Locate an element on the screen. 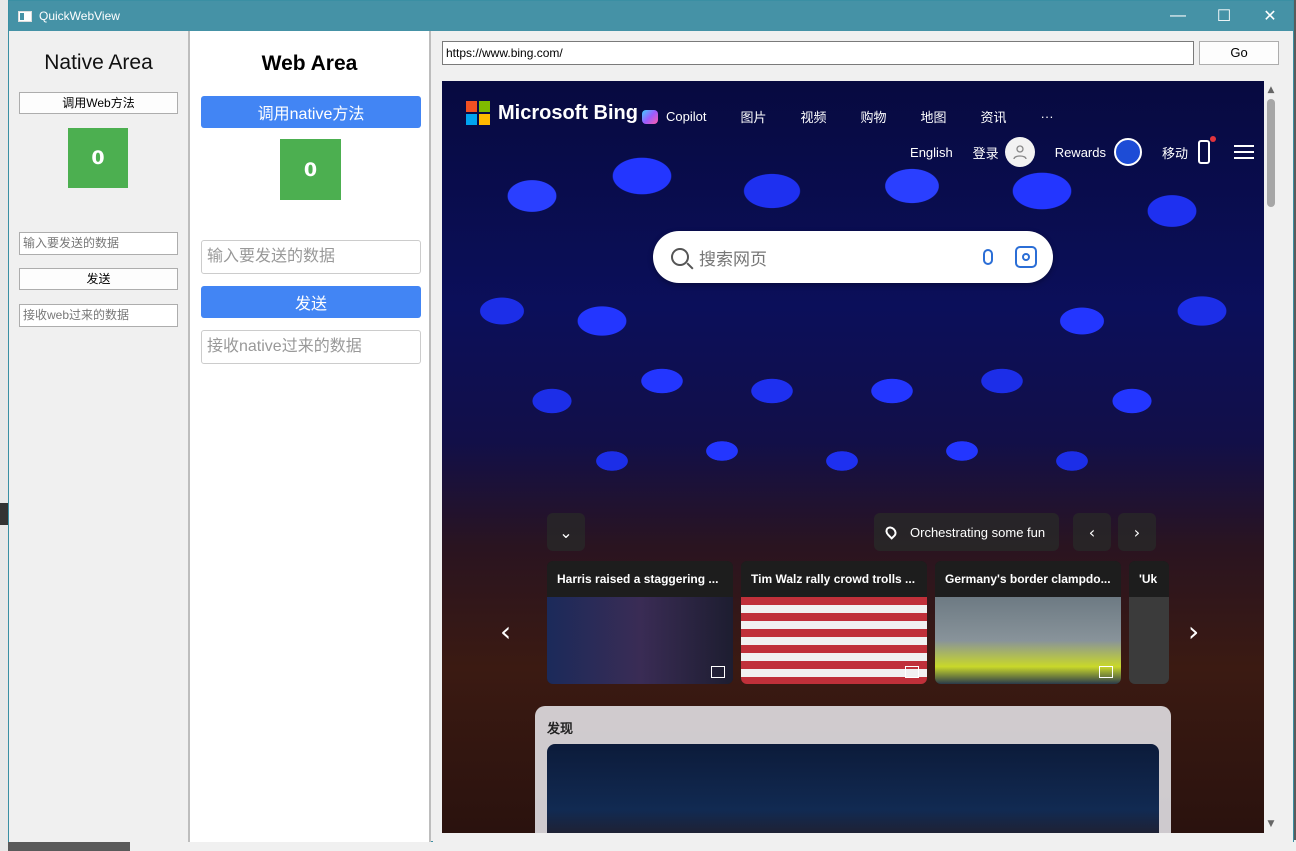 This screenshot has height=851, width=1296. native-area-title: Native Area is located at coordinates (98, 62).